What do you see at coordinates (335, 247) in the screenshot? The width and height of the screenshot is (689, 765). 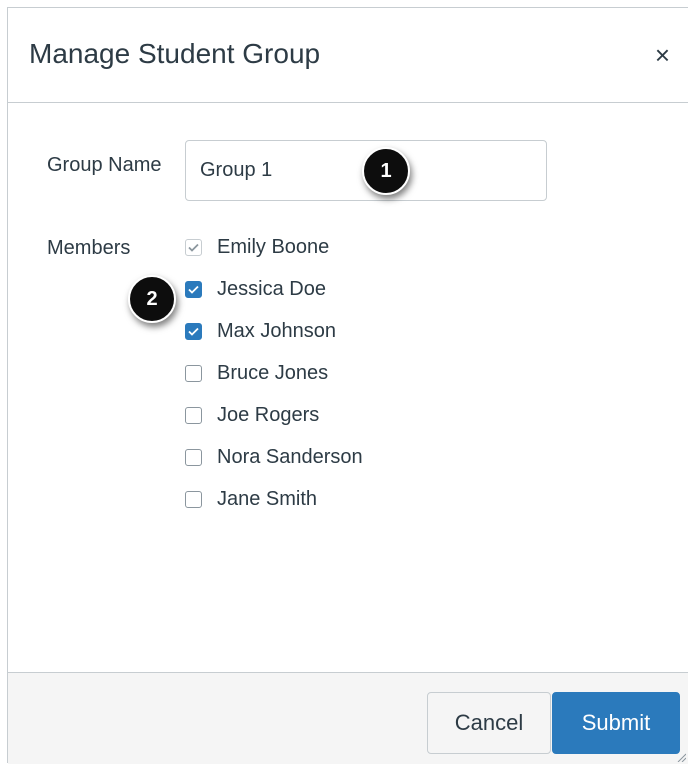 I see `member-row: Emily Boone` at bounding box center [335, 247].